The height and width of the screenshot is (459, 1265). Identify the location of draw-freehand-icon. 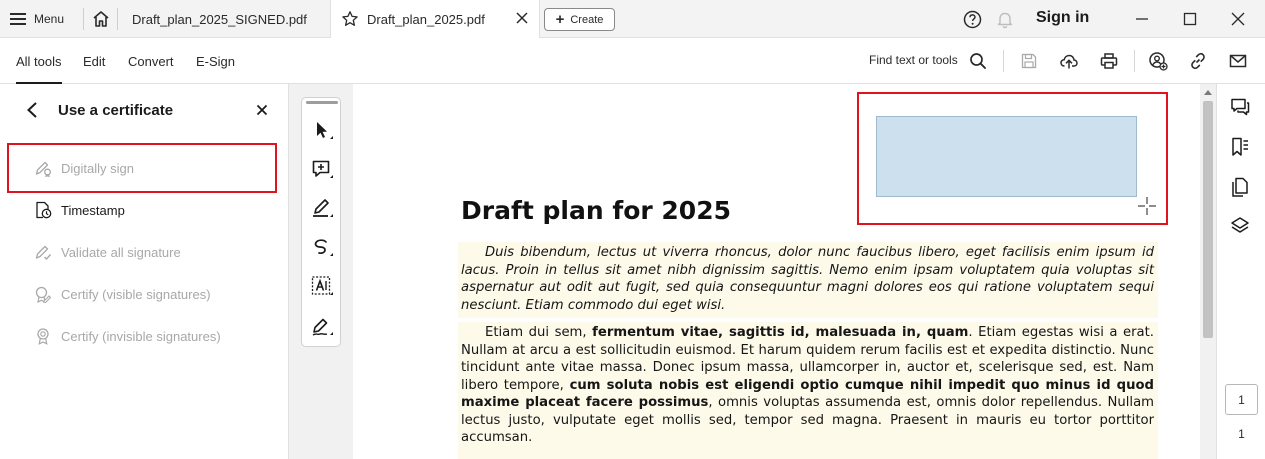
(322, 247).